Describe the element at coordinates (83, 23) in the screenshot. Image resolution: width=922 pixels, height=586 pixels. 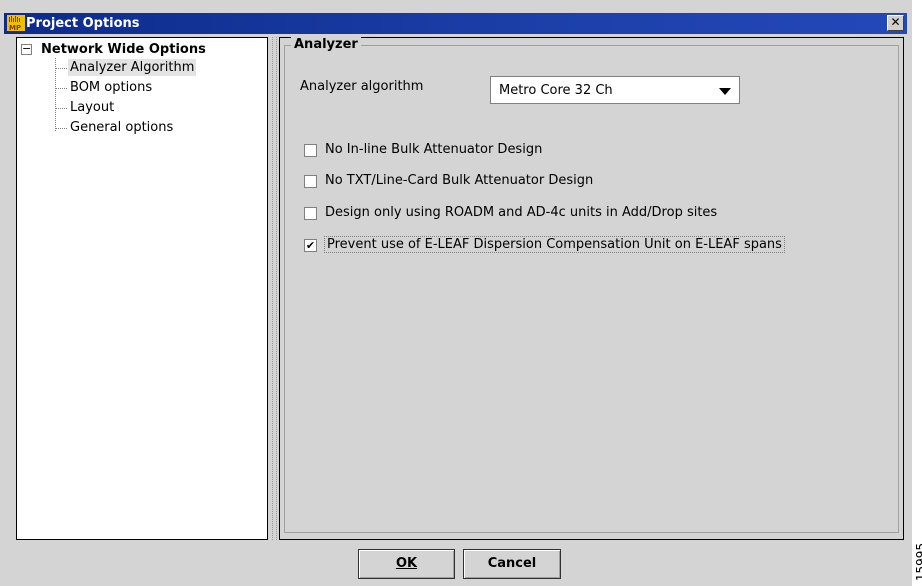
I see `window-title: Project Options` at that location.